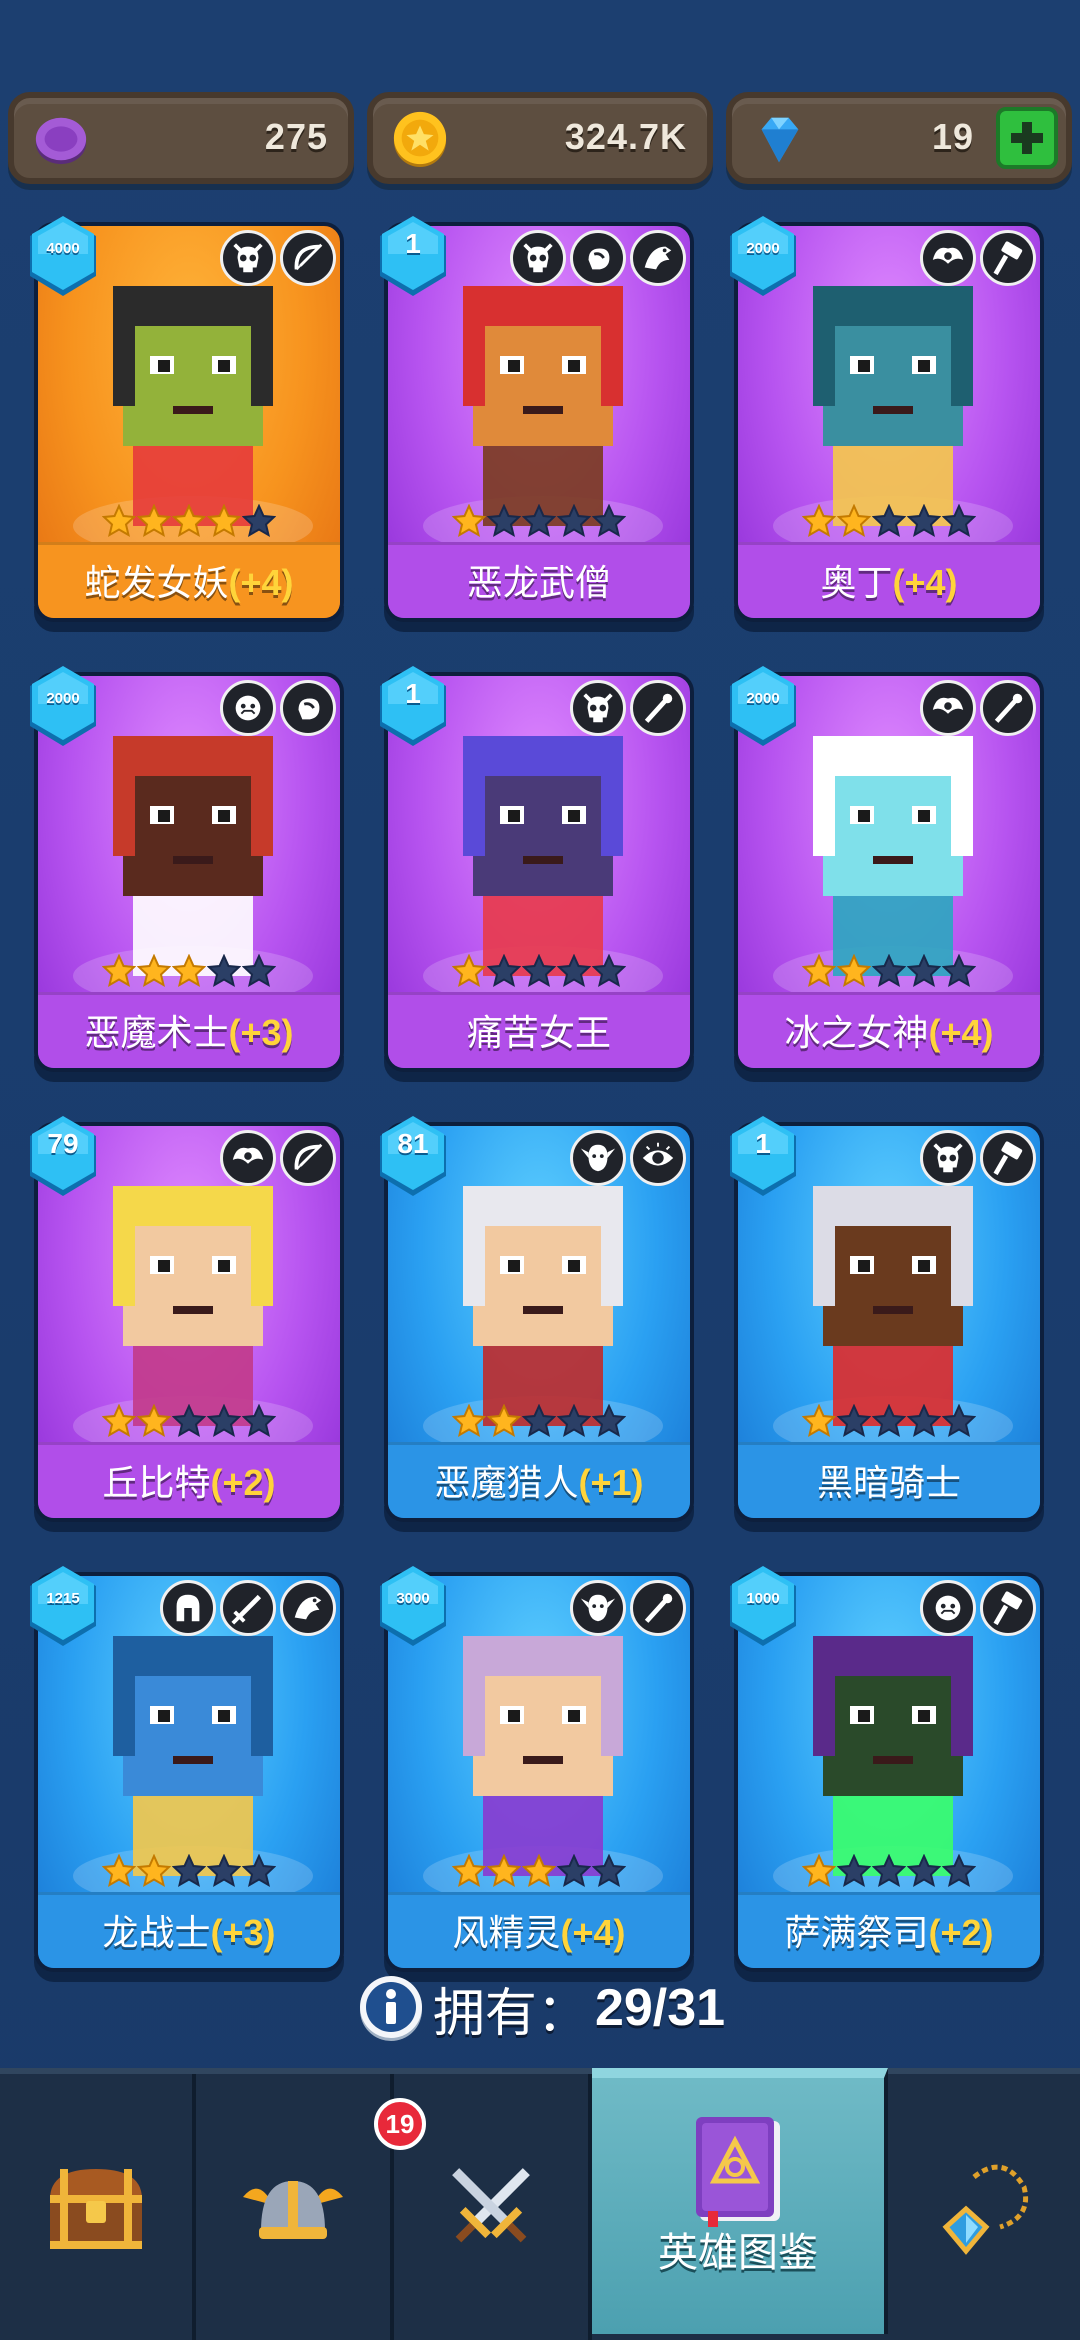  I want to click on coin-currency: 324.7K, so click(540, 138).